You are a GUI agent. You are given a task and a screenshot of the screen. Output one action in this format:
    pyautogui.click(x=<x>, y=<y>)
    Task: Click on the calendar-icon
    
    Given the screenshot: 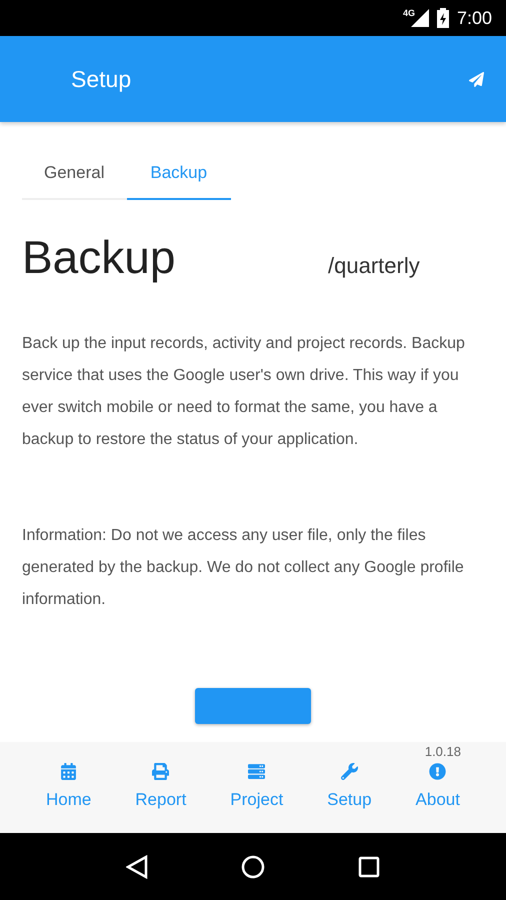 What is the action you would take?
    pyautogui.click(x=69, y=771)
    